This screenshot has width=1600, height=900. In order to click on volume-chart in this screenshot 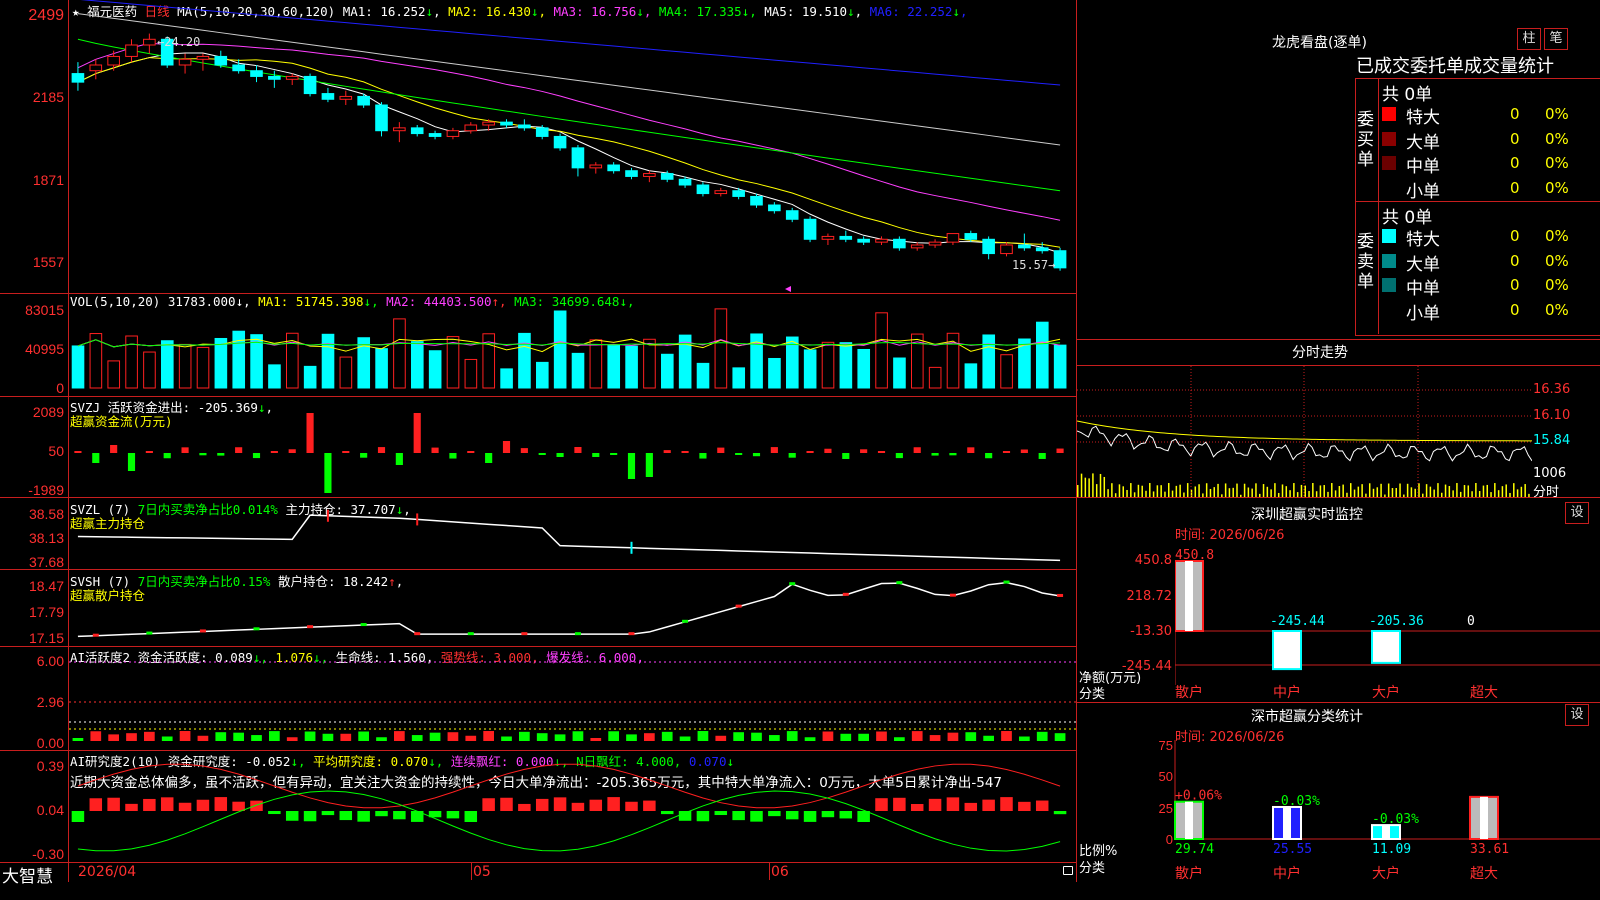, I will do `click(572, 345)`.